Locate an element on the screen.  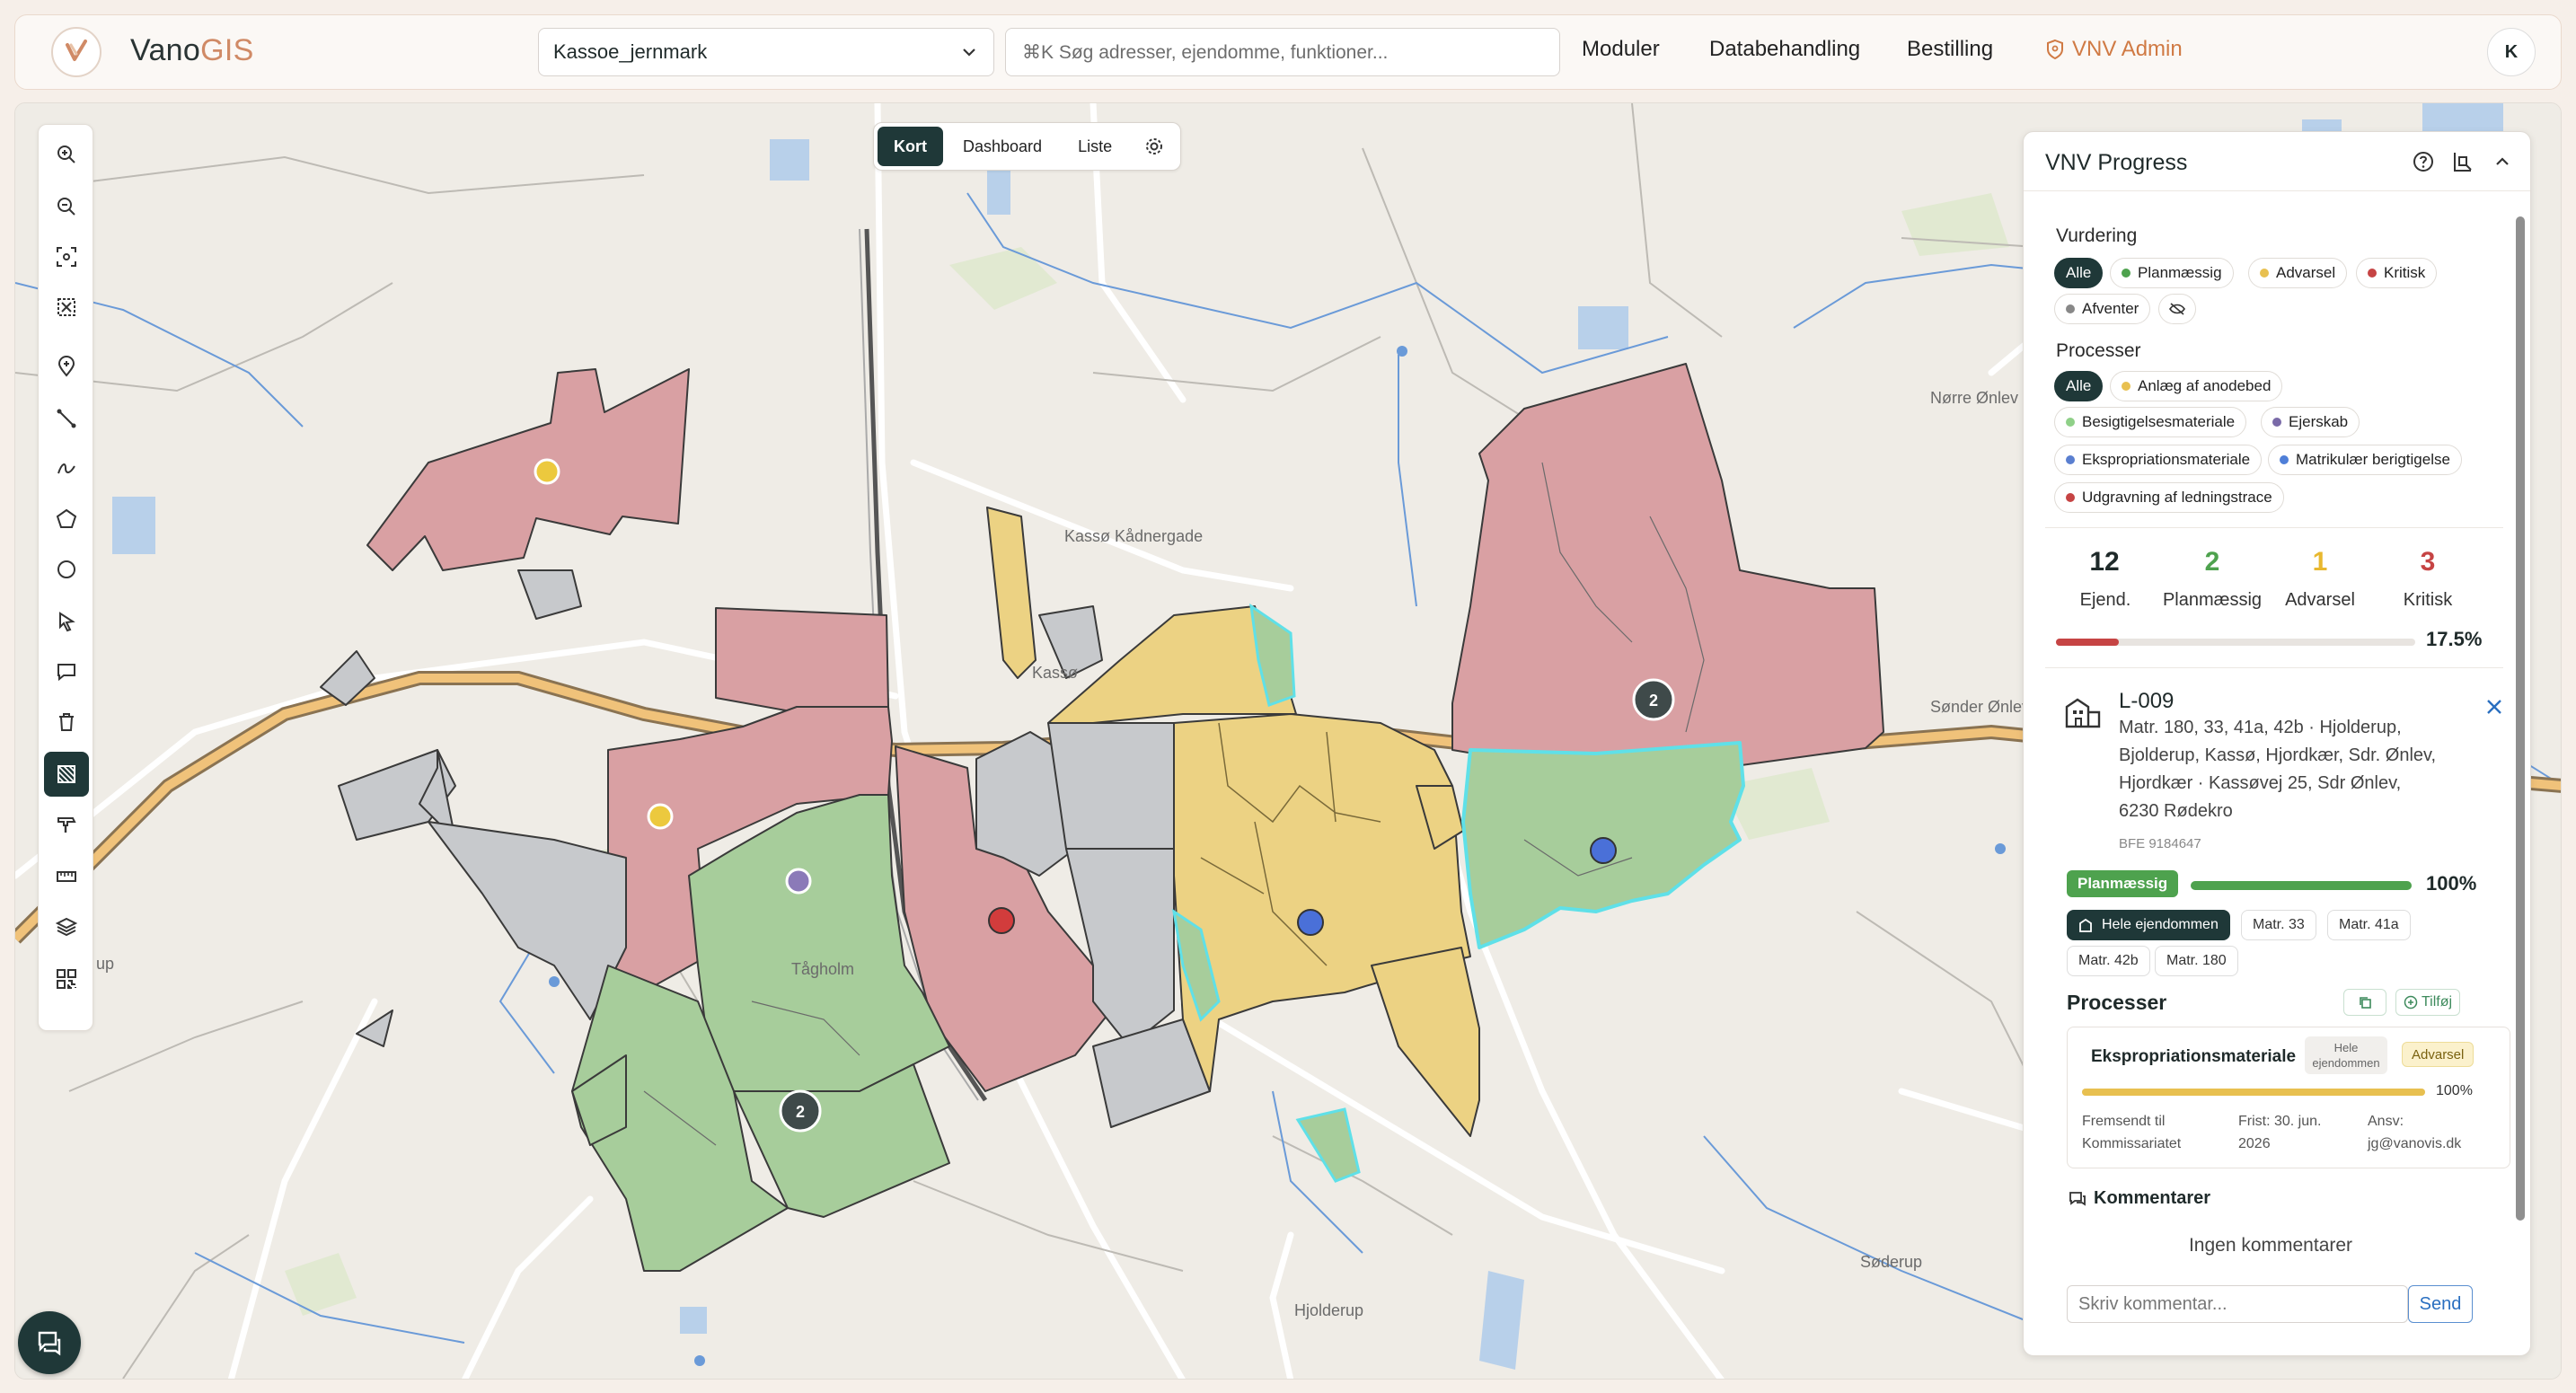
copy-button is located at coordinates (2364, 1002).